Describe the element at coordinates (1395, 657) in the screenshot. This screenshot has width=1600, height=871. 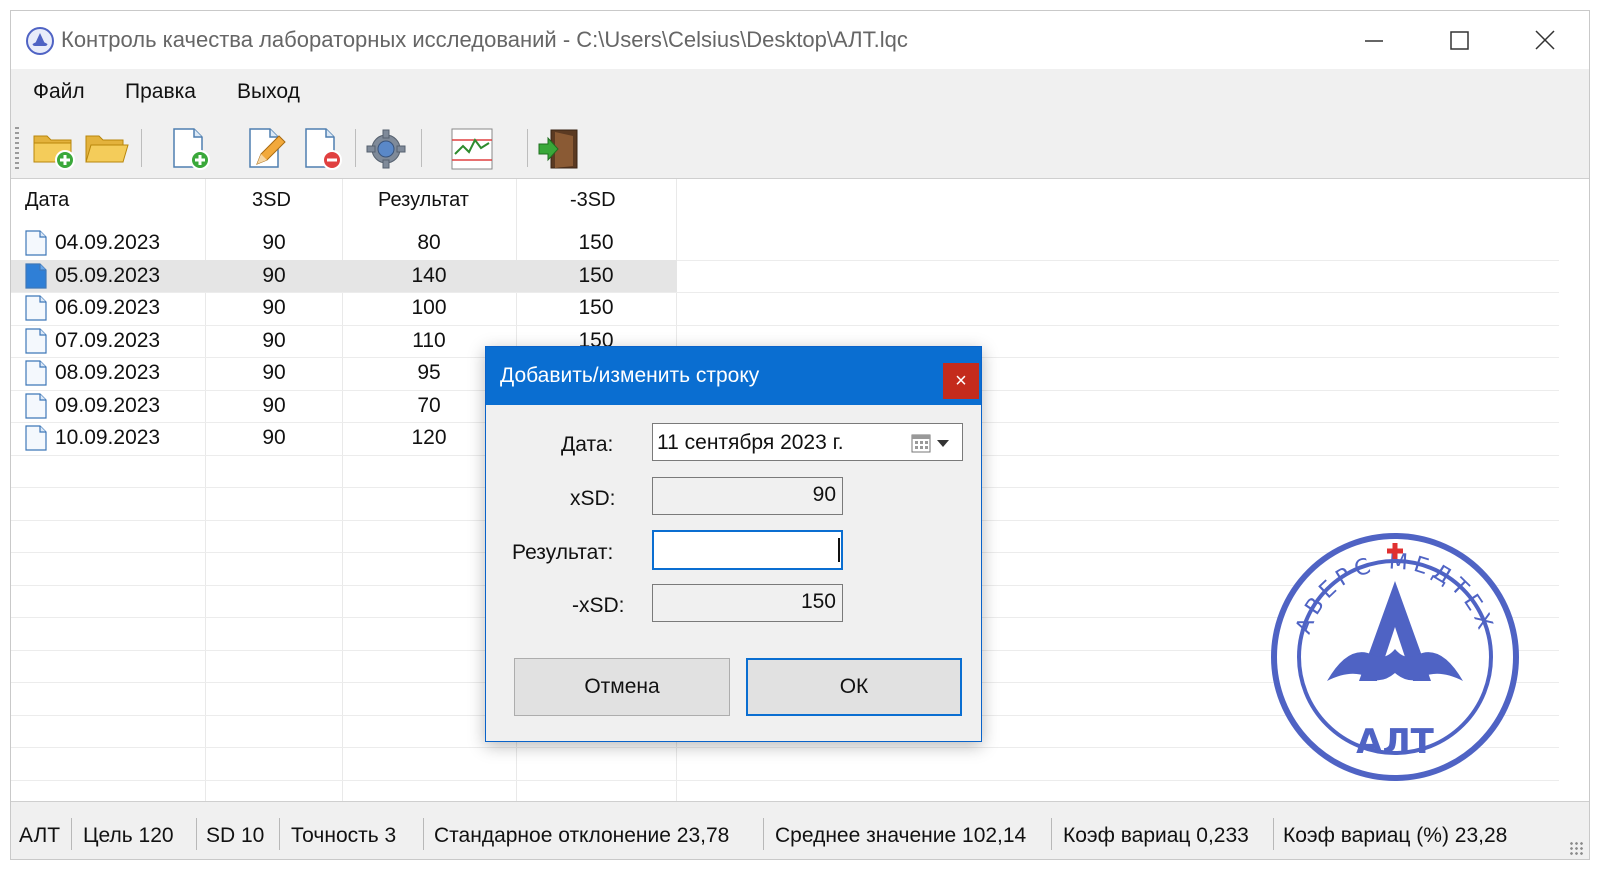
I see `avers-medtech-logo: АВЕРС МЕДТЕХ АЛТ` at that location.